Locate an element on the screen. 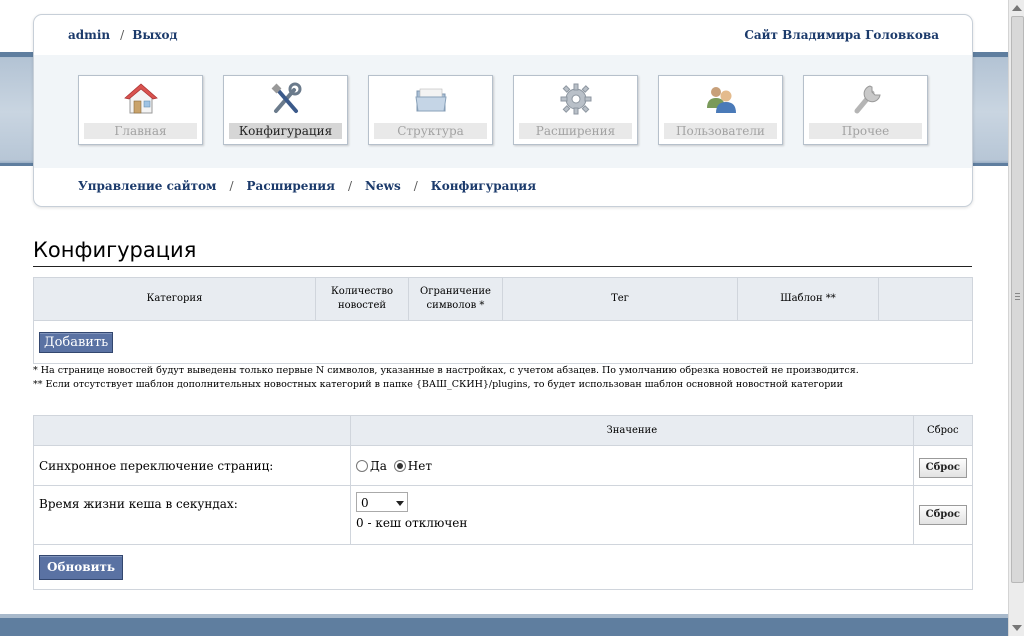 This screenshot has width=1024, height=636. column-header-actions is located at coordinates (925, 299).